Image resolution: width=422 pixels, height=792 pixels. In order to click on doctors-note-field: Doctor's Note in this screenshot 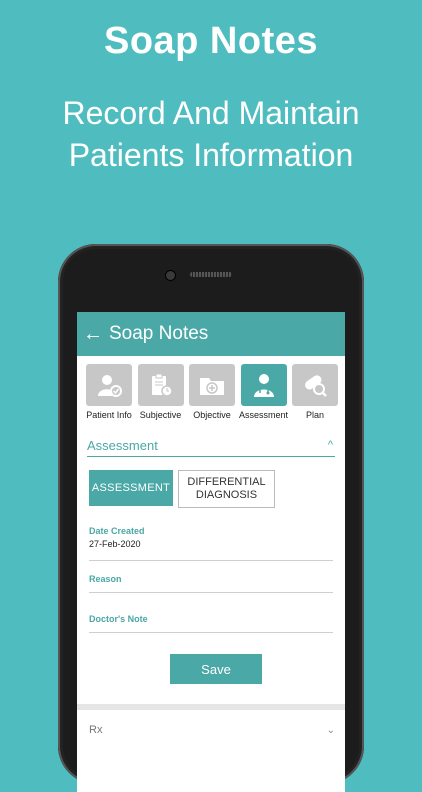, I will do `click(211, 623)`.